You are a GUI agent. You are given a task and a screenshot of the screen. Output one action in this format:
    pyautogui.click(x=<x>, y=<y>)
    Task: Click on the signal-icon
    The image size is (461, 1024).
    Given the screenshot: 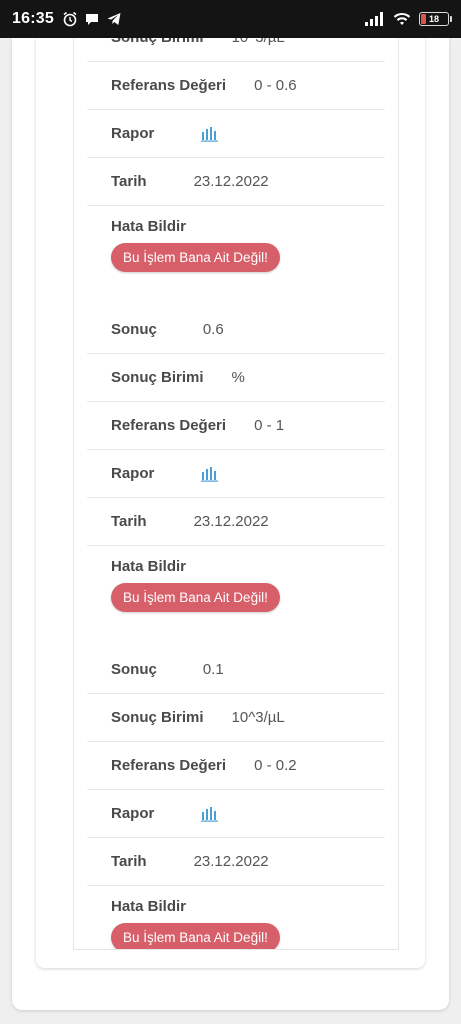 What is the action you would take?
    pyautogui.click(x=374, y=19)
    